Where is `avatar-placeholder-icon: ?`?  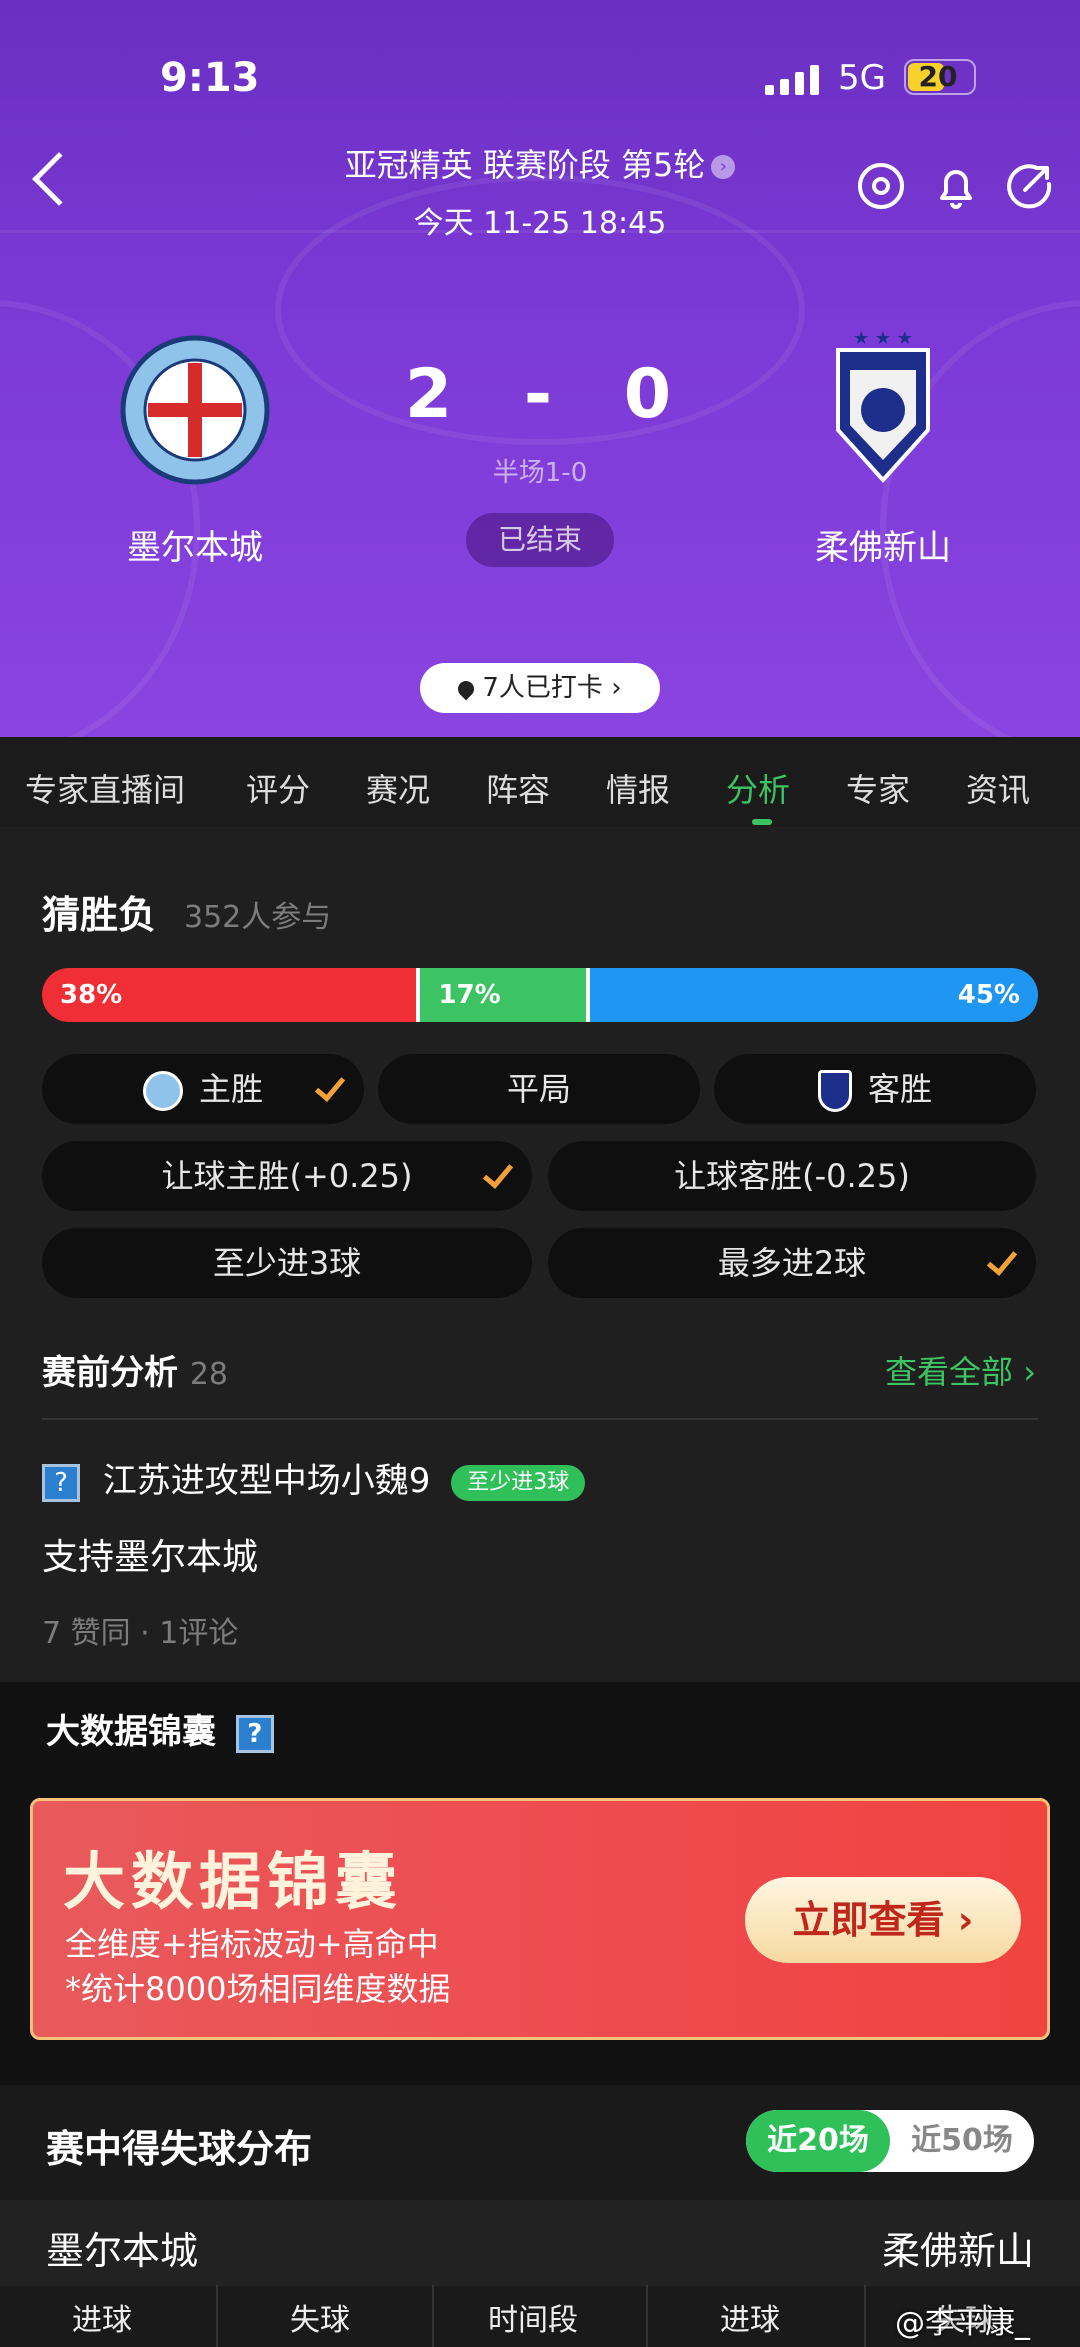
avatar-placeholder-icon: ? is located at coordinates (61, 1482).